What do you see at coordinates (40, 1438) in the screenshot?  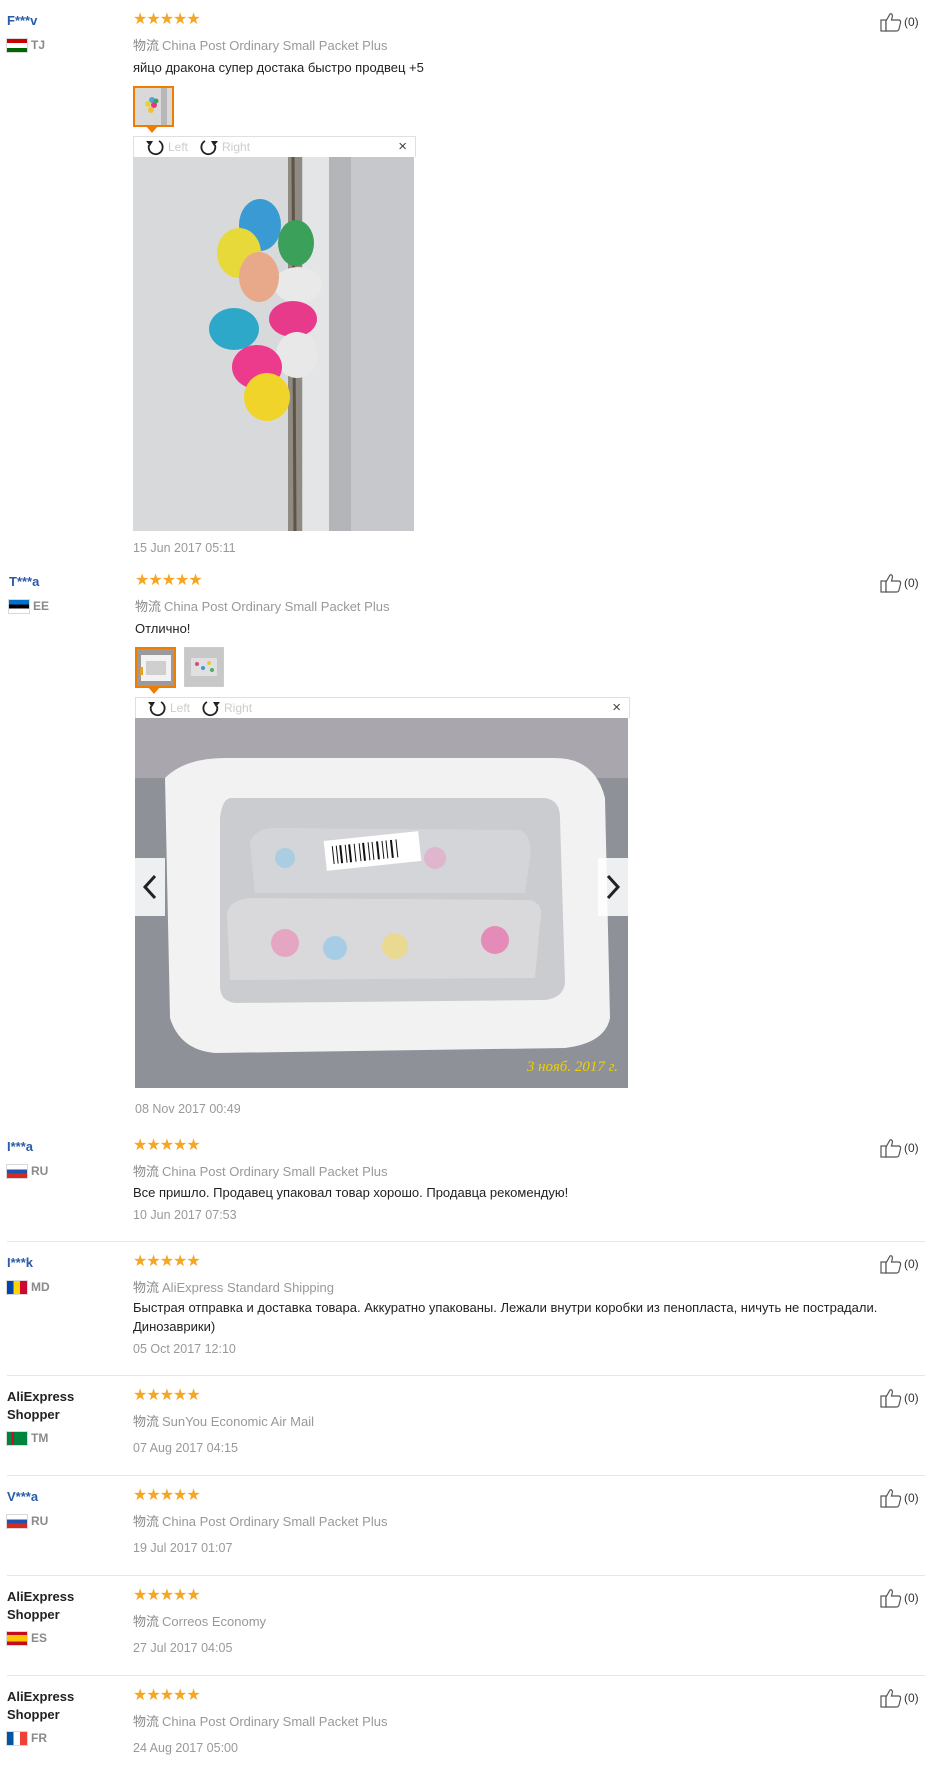 I see `country-code: TM` at bounding box center [40, 1438].